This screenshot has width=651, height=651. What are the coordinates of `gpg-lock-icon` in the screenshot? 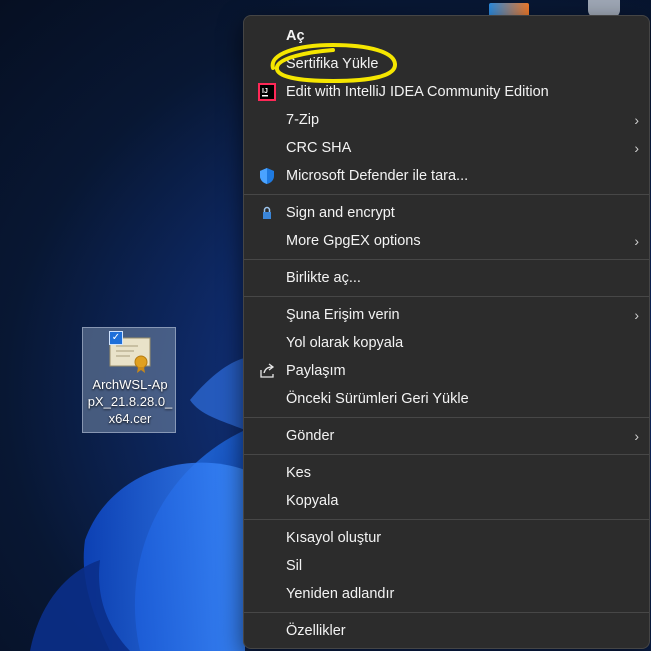 It's located at (267, 212).